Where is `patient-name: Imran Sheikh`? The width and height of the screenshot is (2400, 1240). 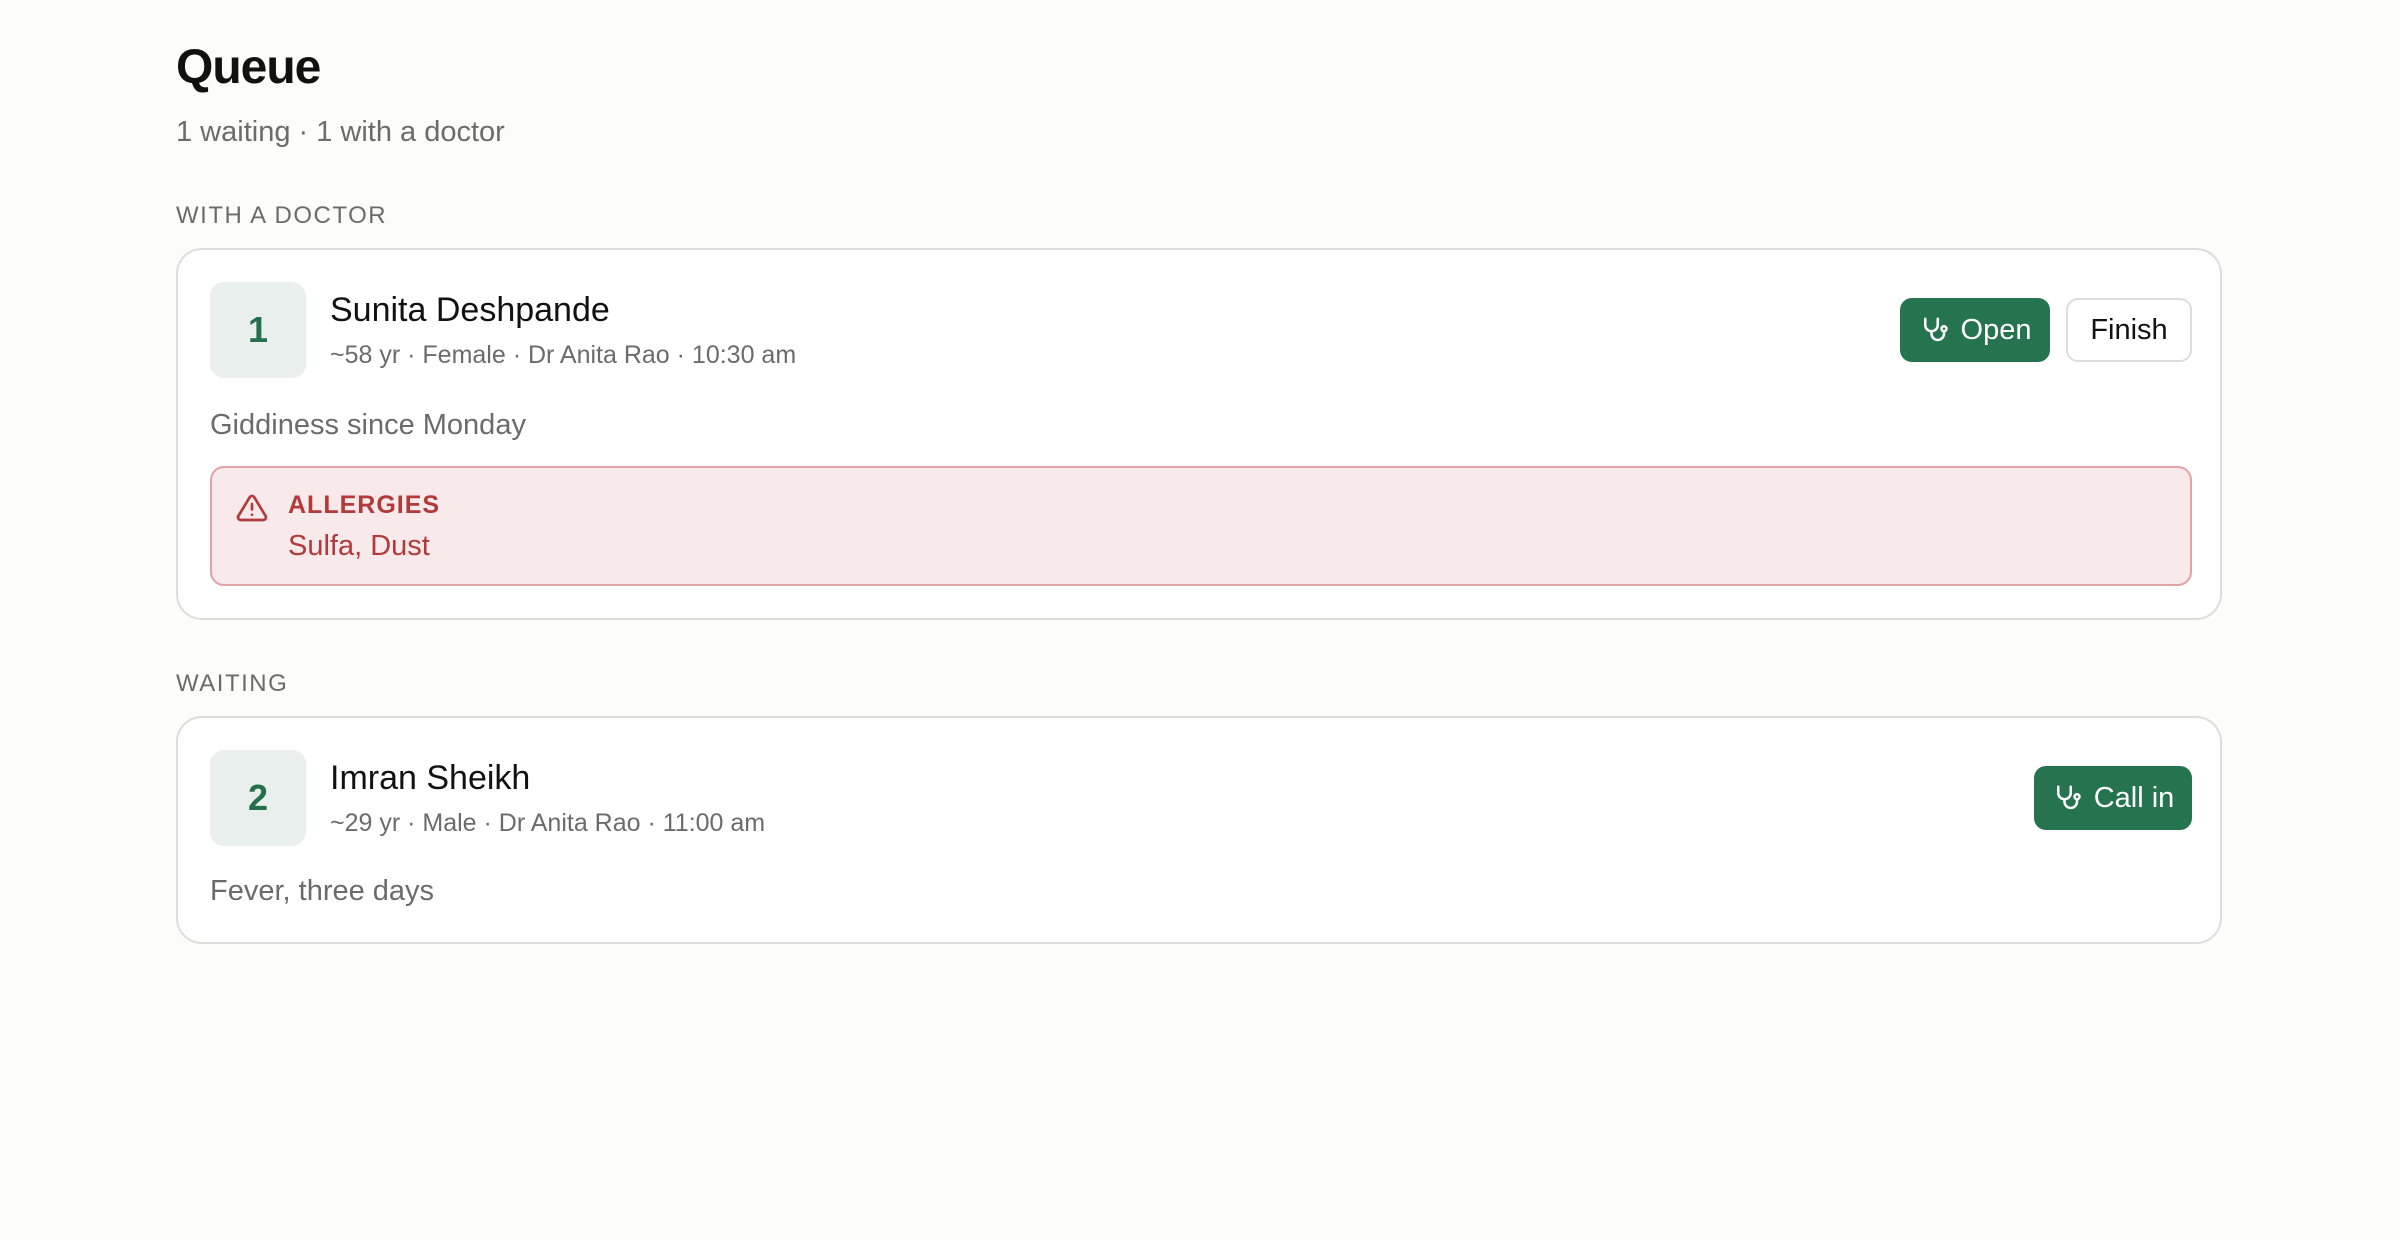
patient-name: Imran Sheikh is located at coordinates (430, 778).